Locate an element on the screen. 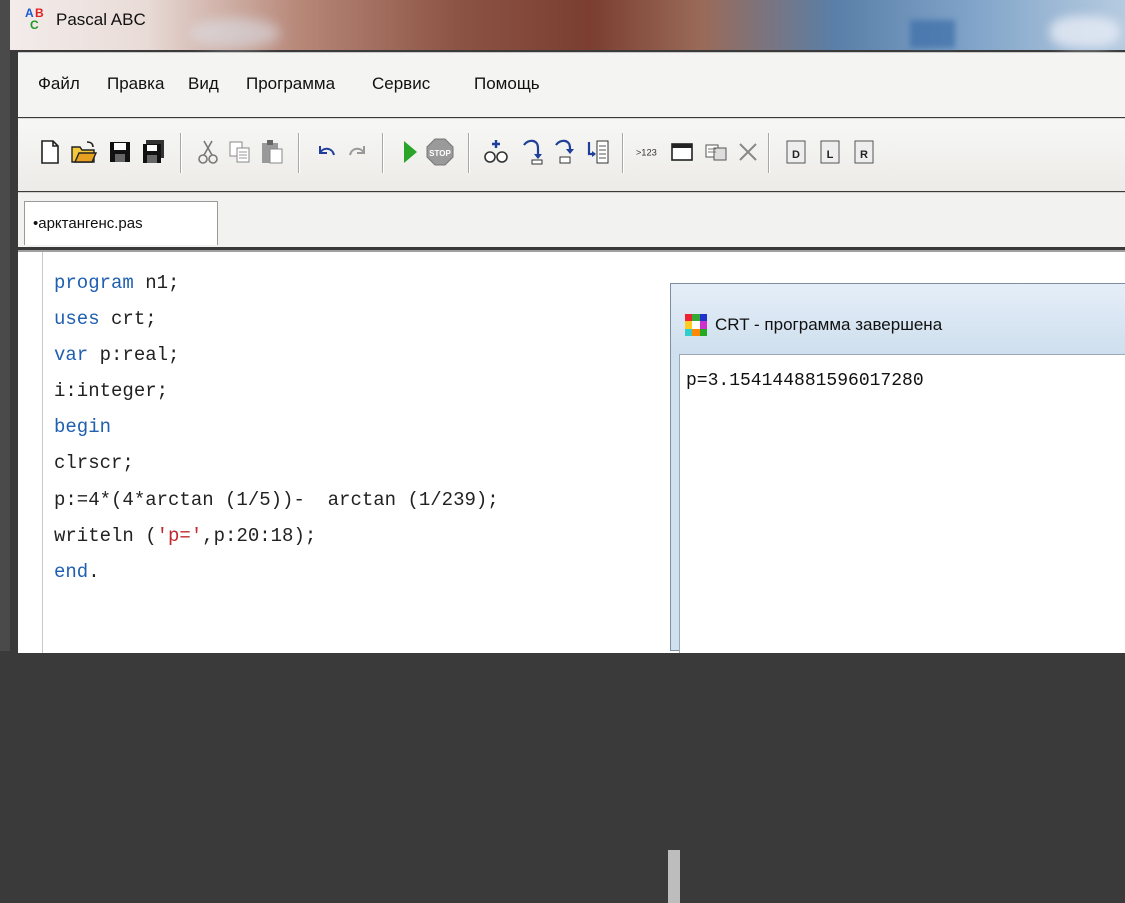 The image size is (1125, 903). code-text: writeln ( is located at coordinates (105, 536).